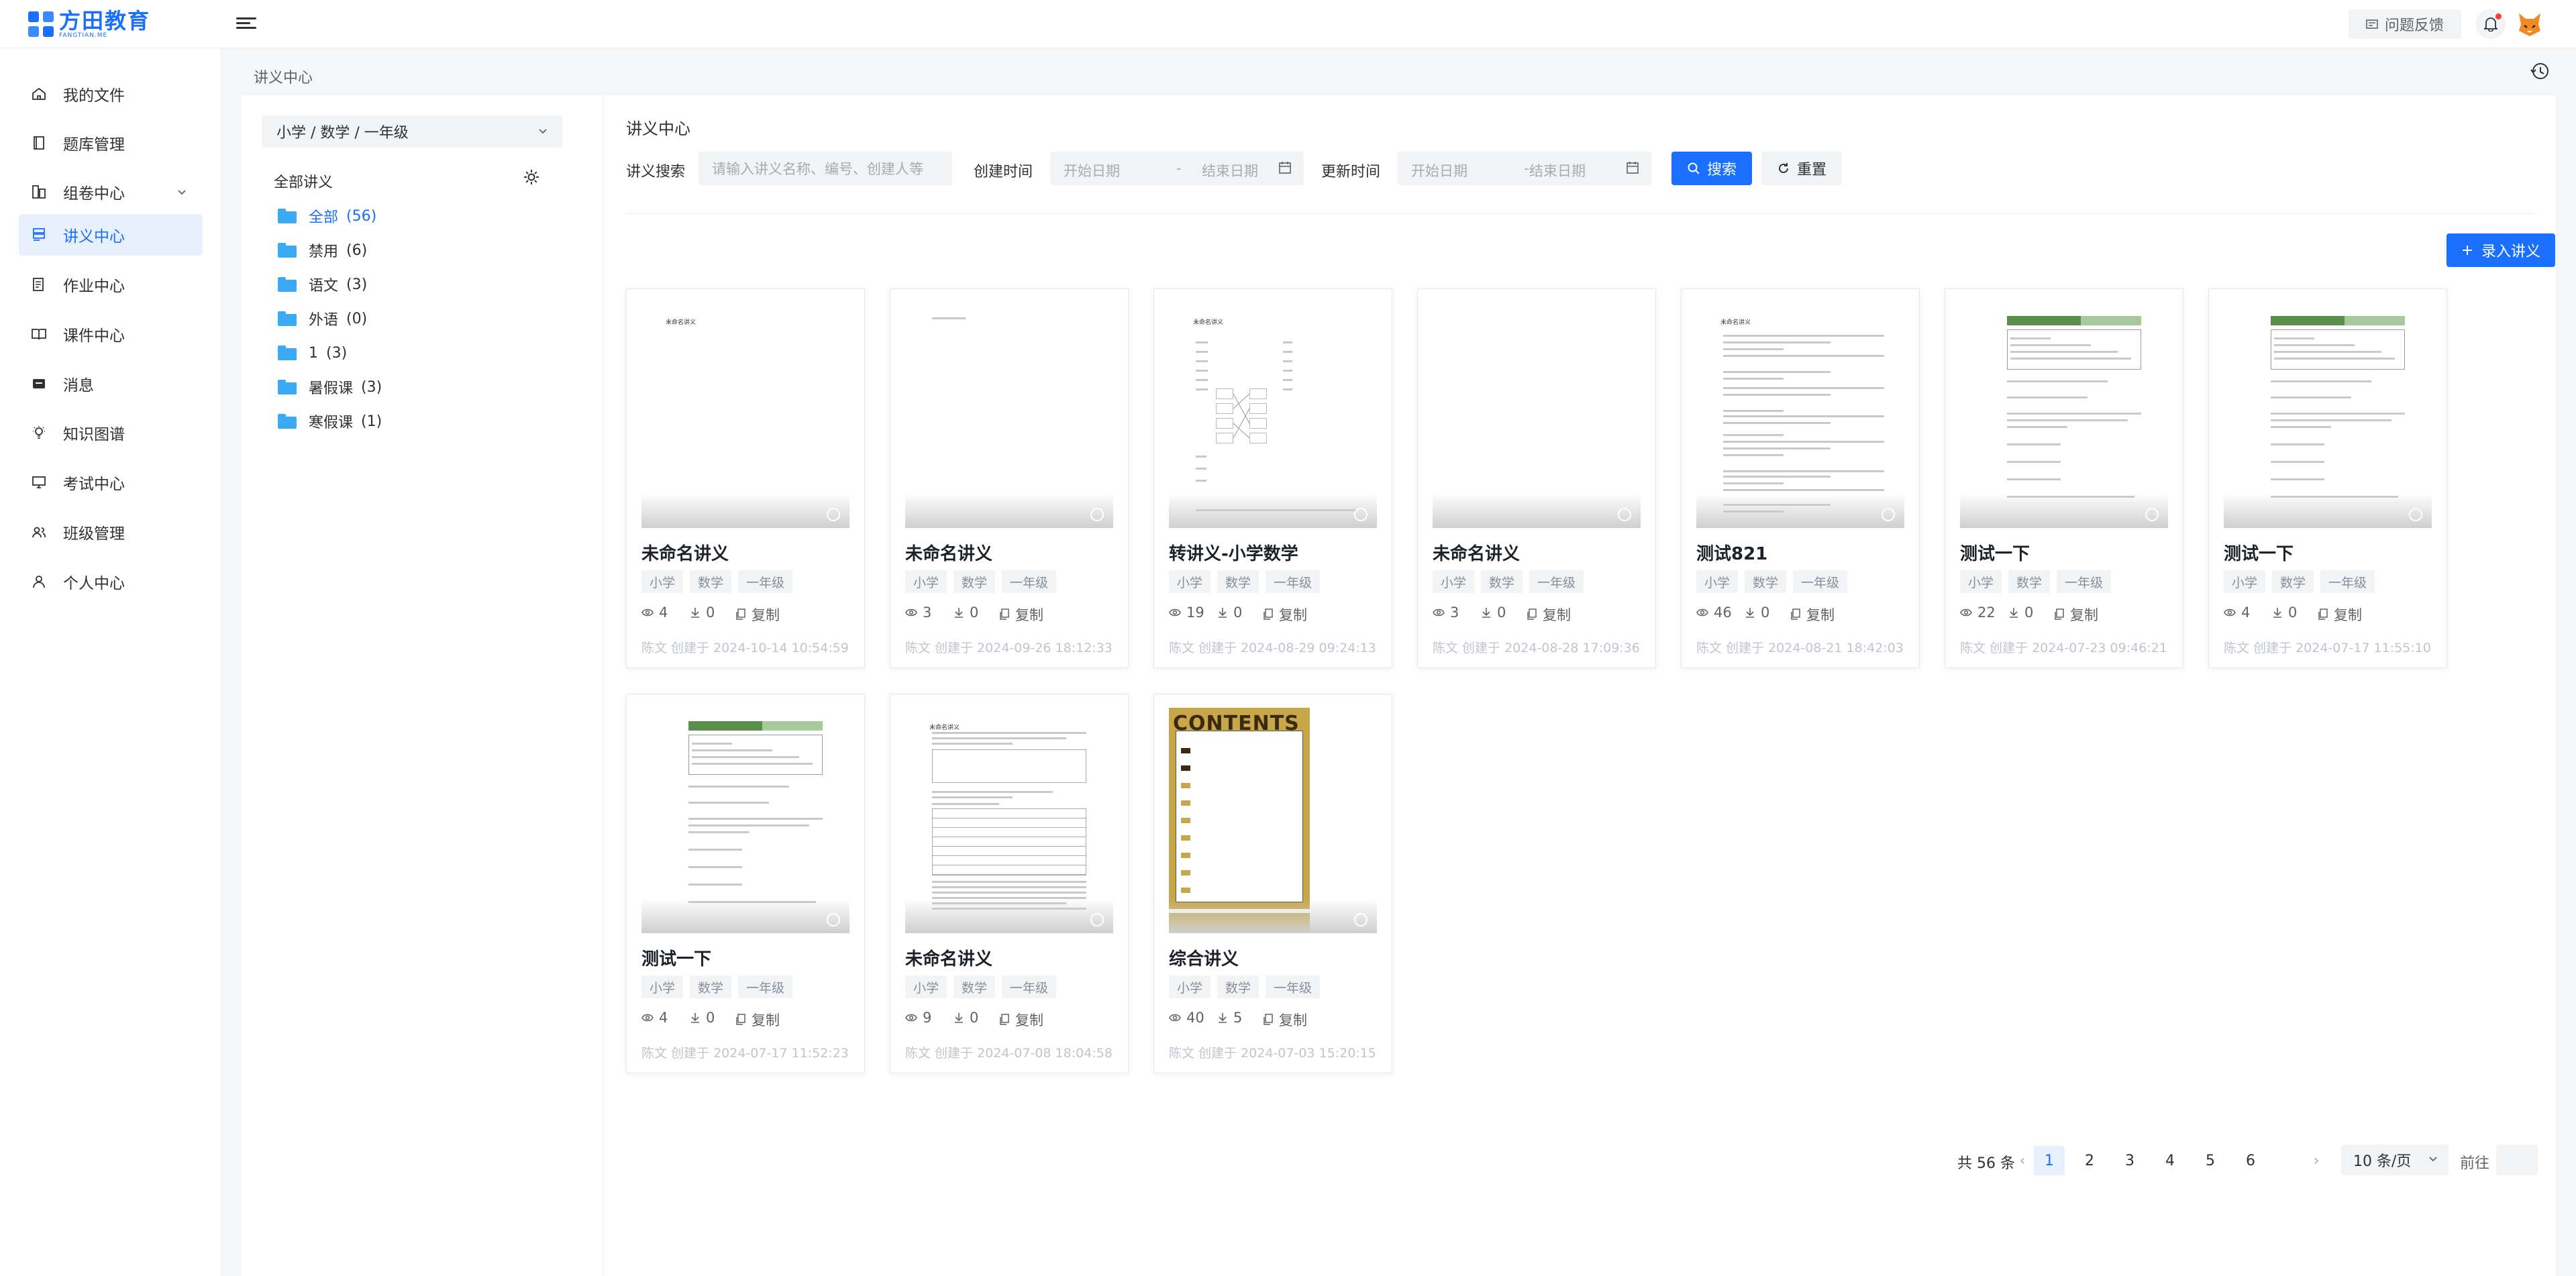 This screenshot has height=1276, width=2576. Describe the element at coordinates (2491, 24) in the screenshot. I see `notification-button` at that location.